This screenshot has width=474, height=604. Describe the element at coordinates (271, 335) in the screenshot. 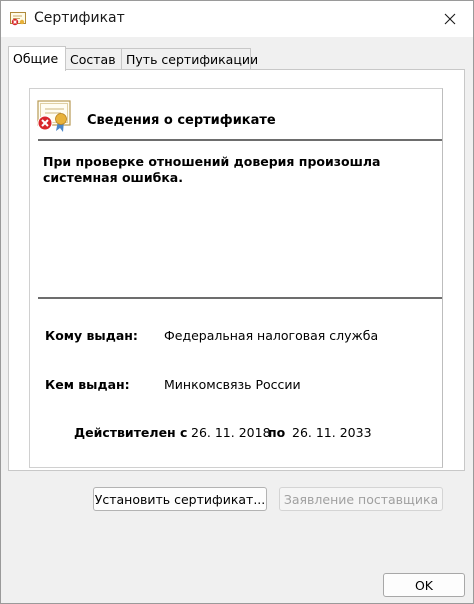

I see `issued-to-value: Федеральная налоговая служба` at that location.